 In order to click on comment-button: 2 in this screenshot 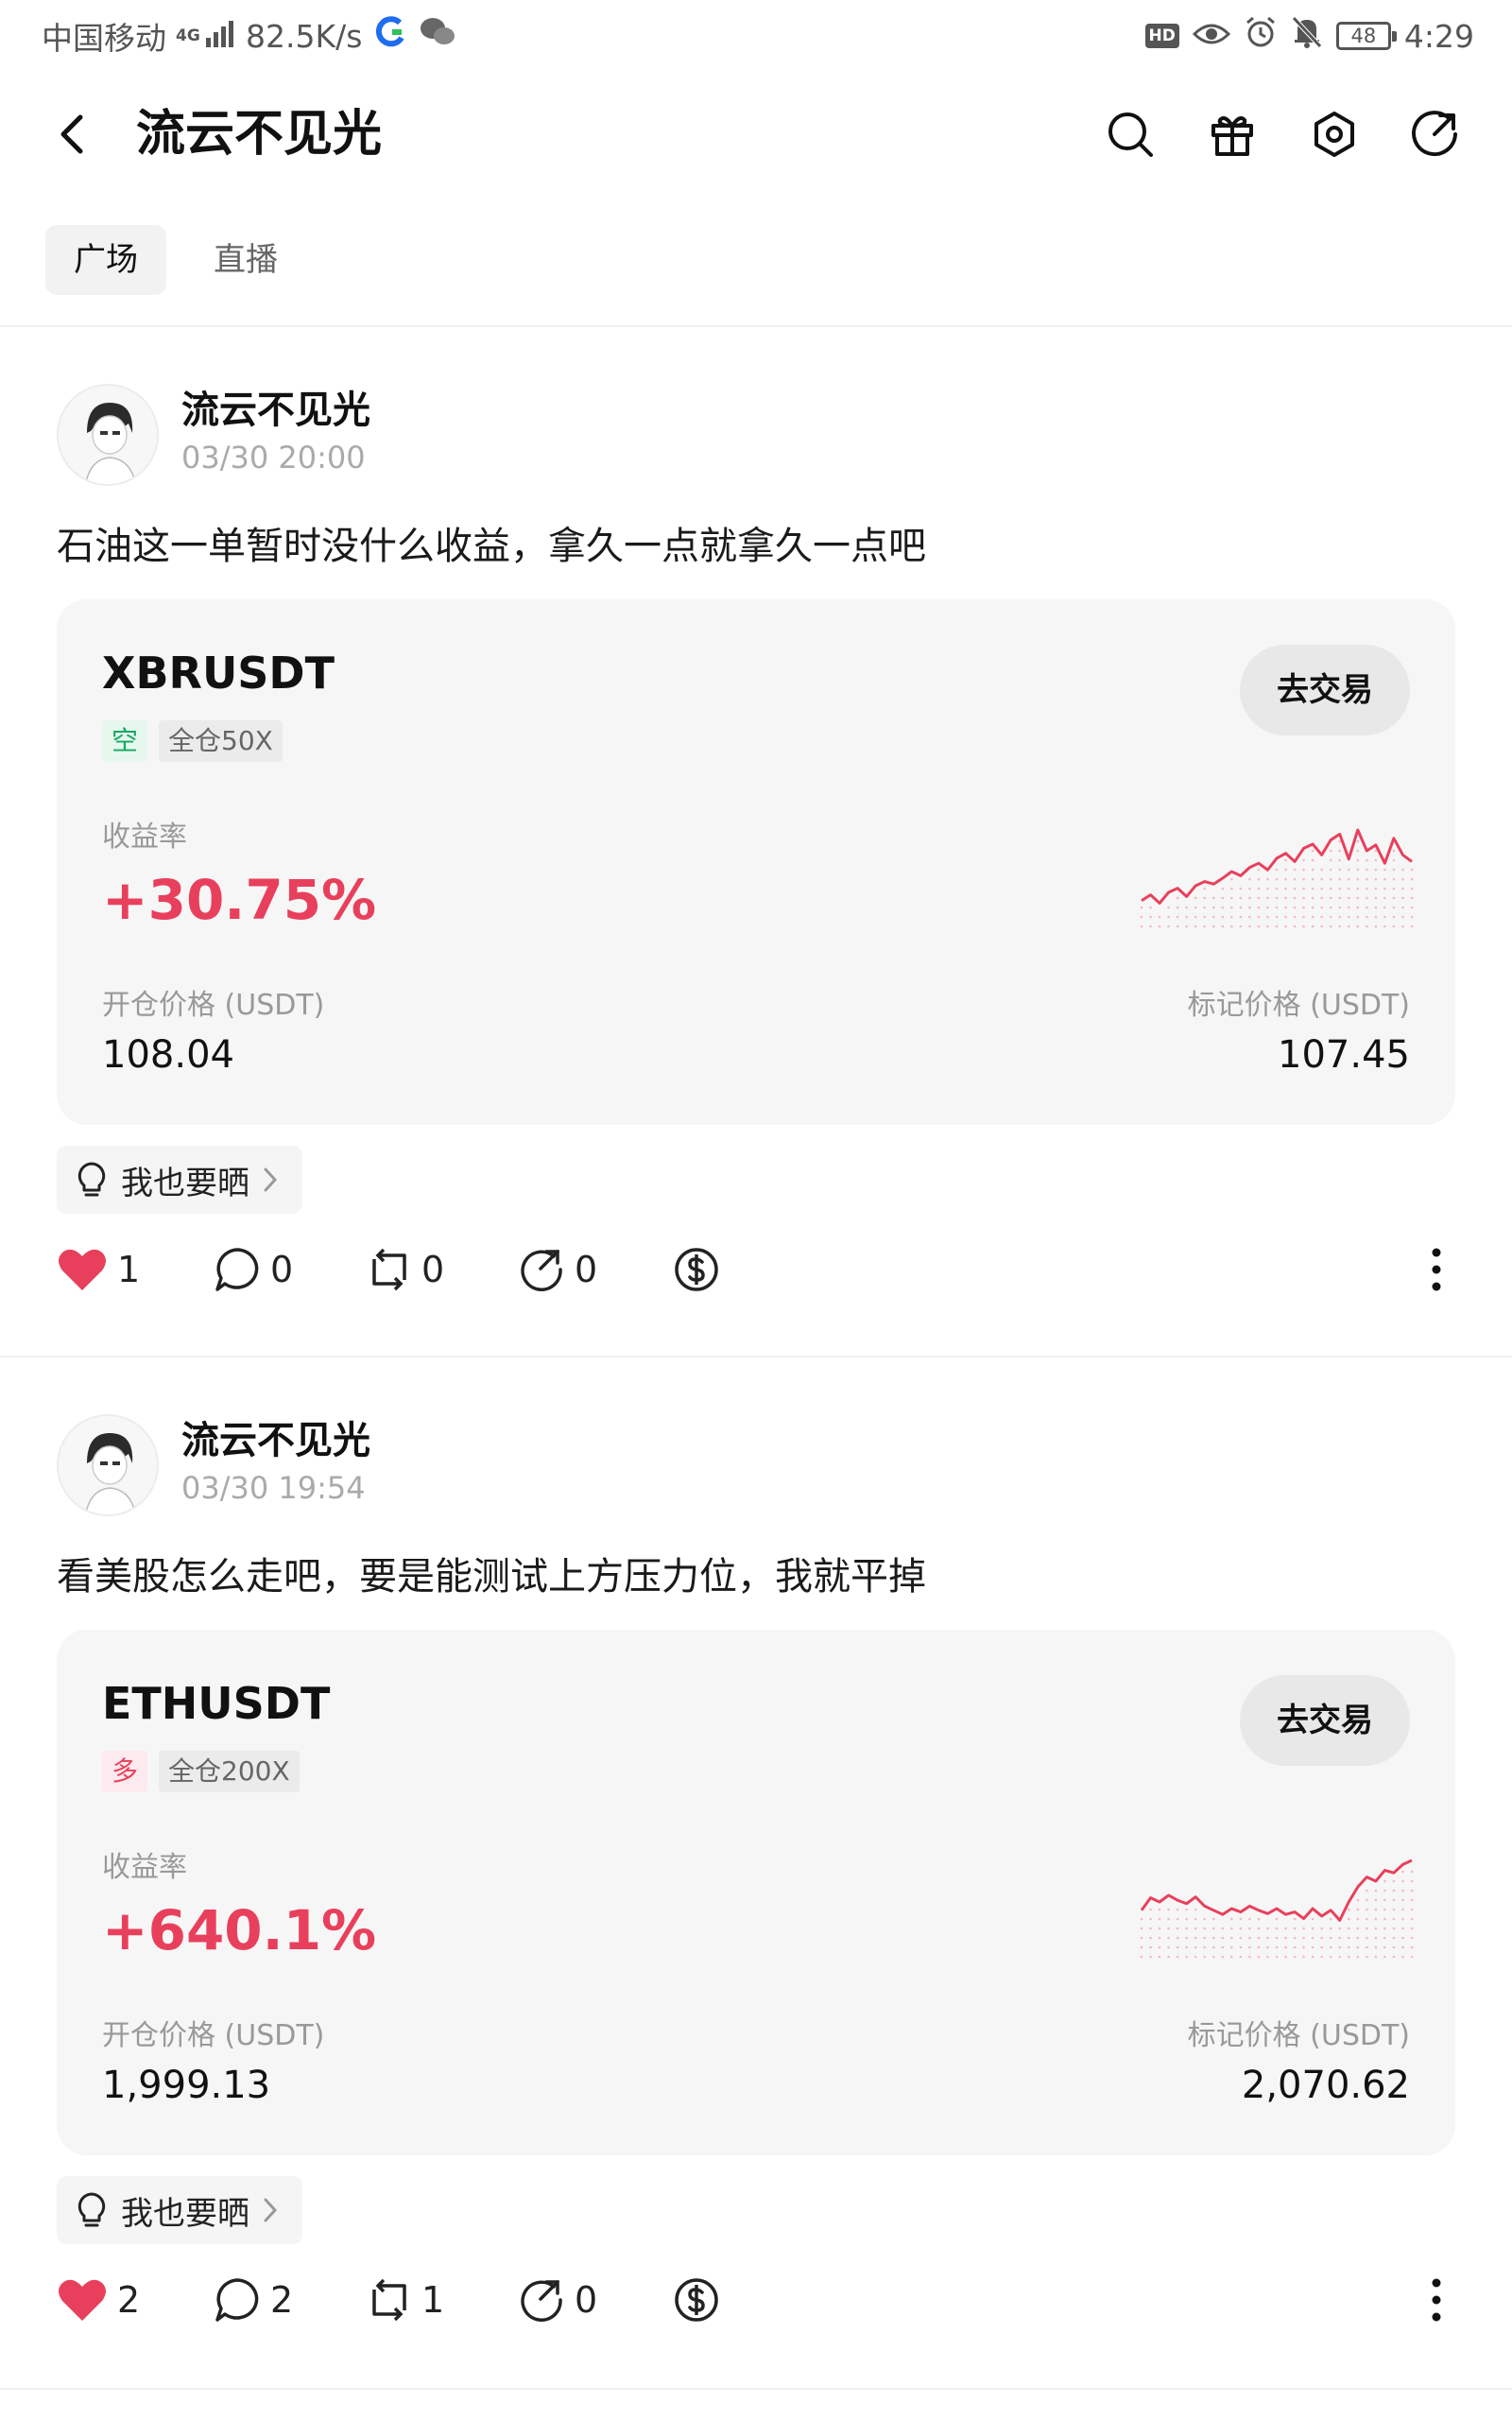, I will do `click(253, 2300)`.